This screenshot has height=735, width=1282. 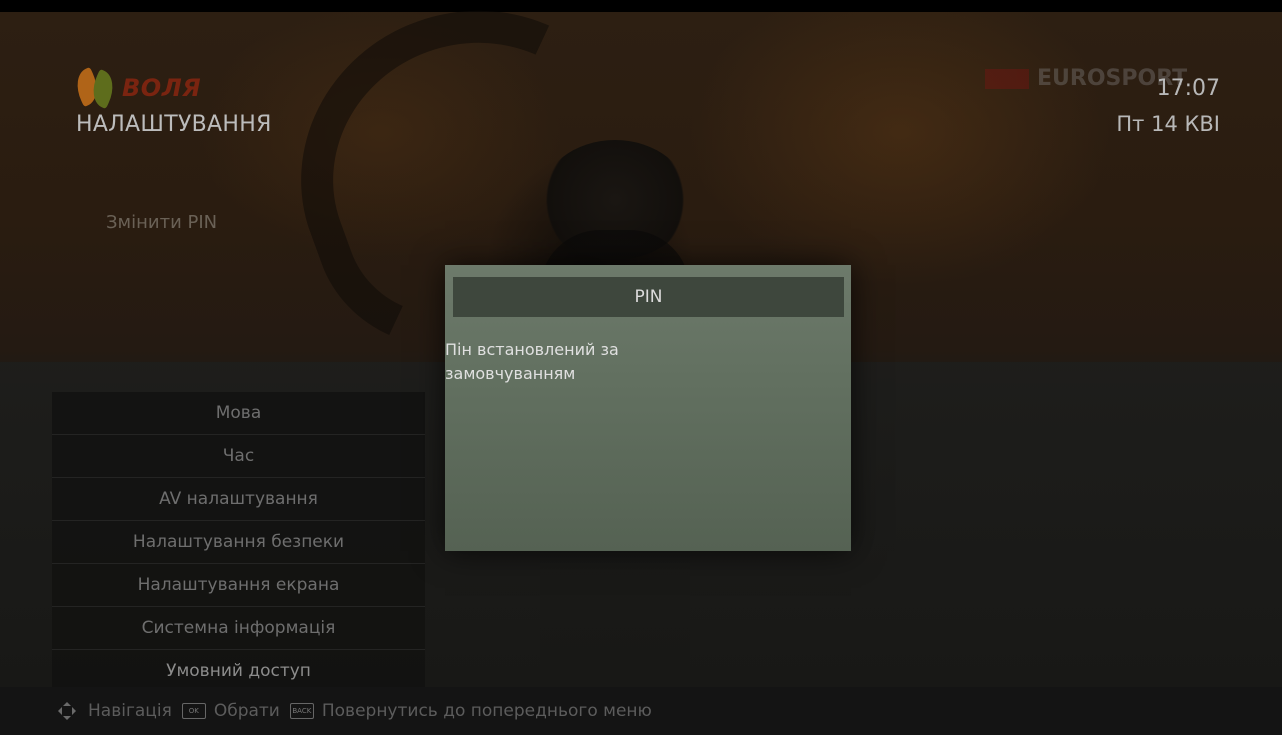 I want to click on date: Пт 14 КВІ, so click(x=1168, y=124).